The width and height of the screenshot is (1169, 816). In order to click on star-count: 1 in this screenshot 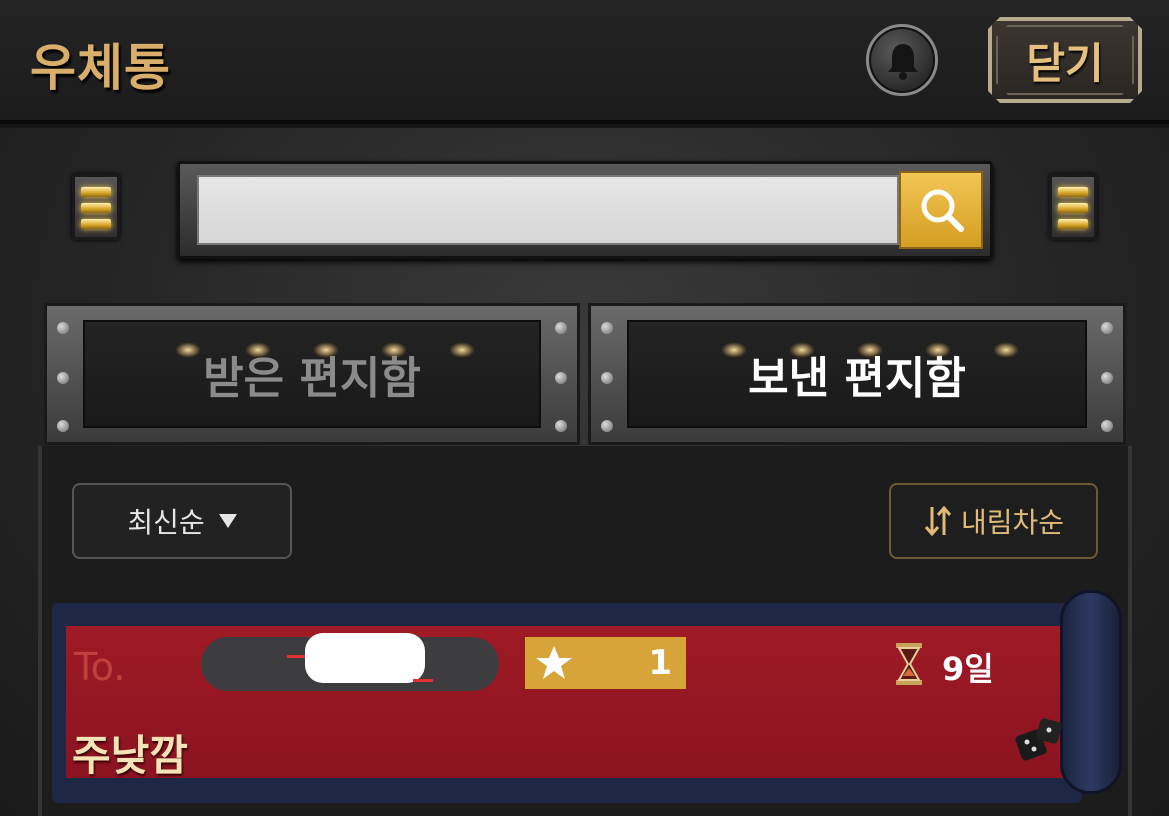, I will do `click(660, 663)`.